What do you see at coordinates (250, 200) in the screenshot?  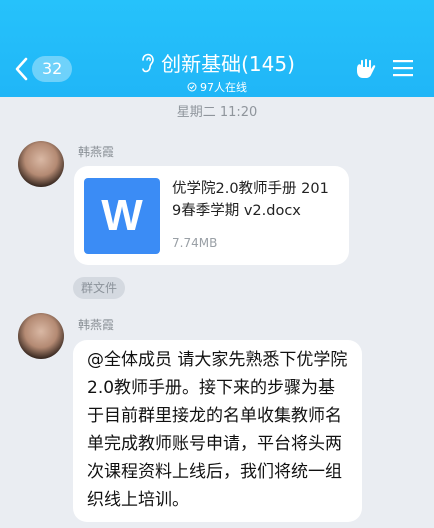 I see `file-name: 优学院2.0教师手册 2019春季学期 v2.docx` at bounding box center [250, 200].